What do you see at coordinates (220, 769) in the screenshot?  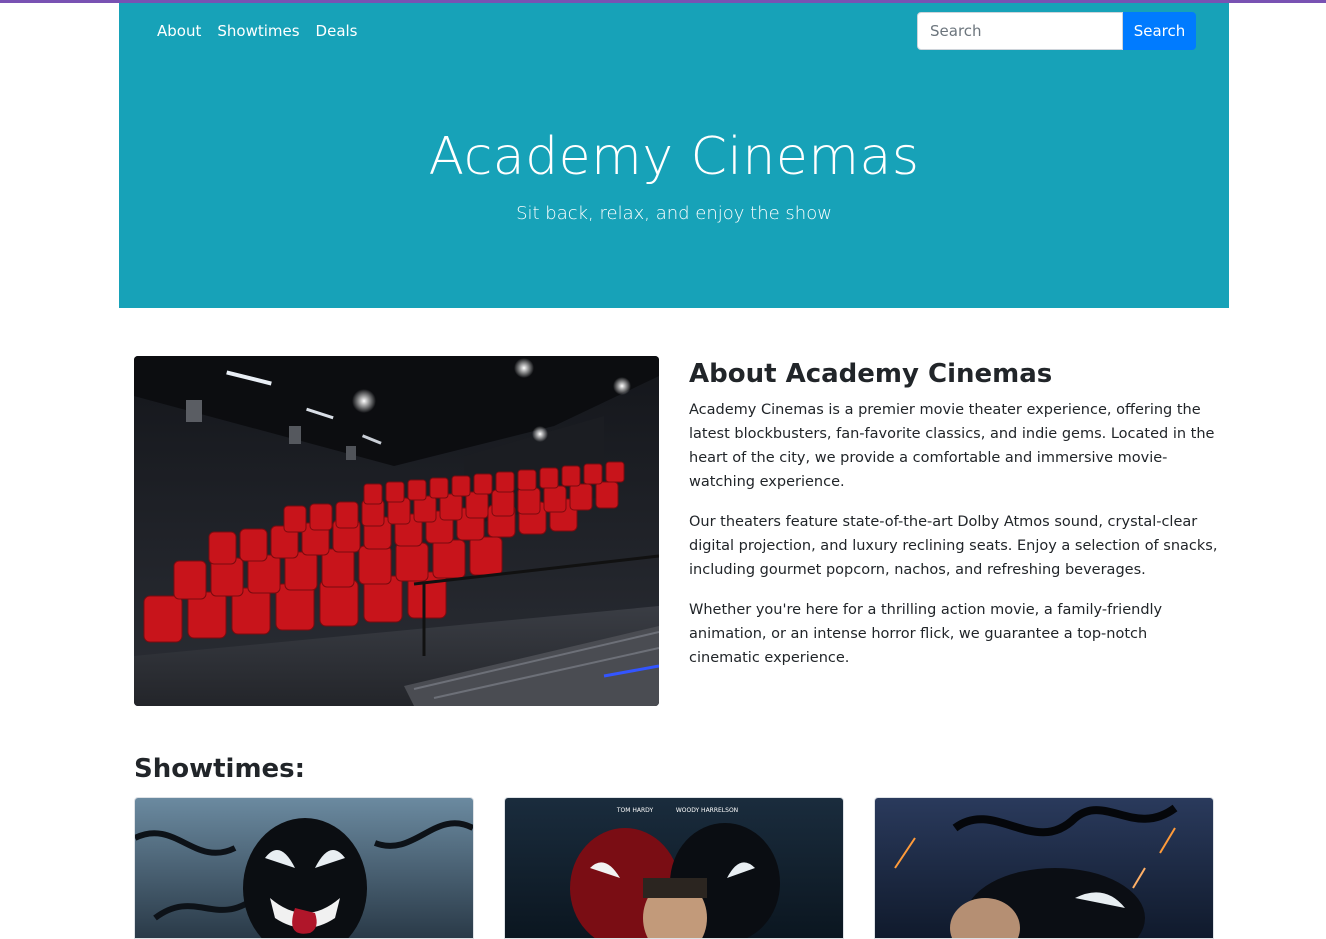 I see `showtimes-heading: Showtimes:` at bounding box center [220, 769].